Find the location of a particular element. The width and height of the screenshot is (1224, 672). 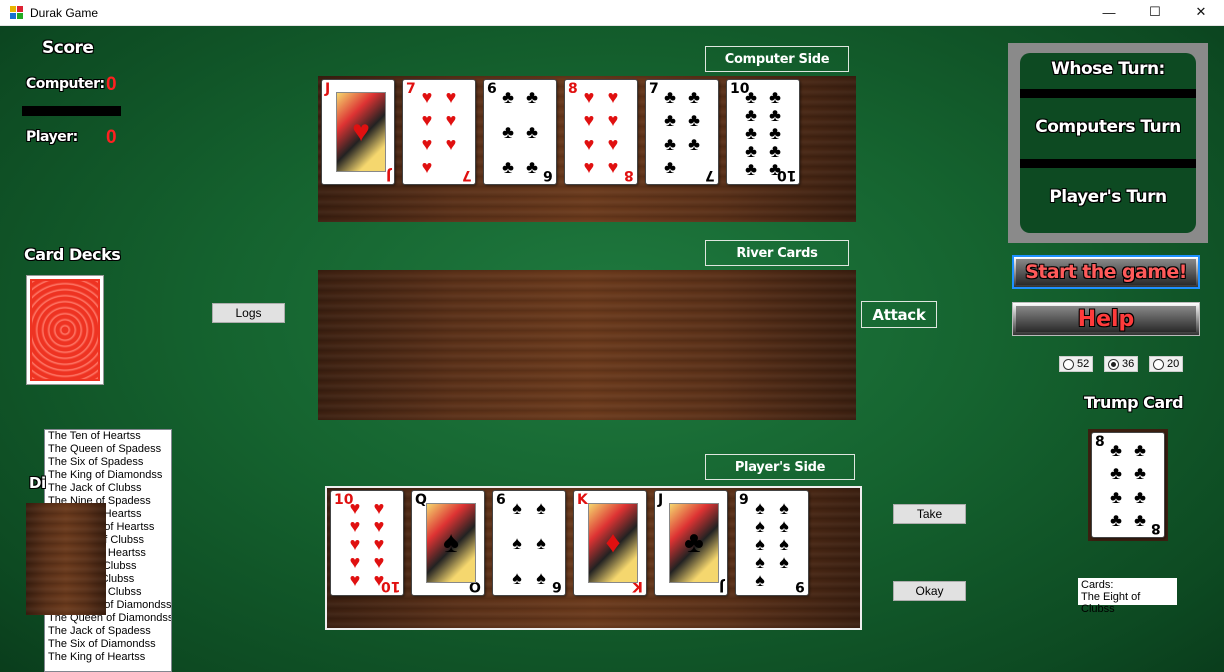

deck-size-radio: 36 is located at coordinates (1121, 364).